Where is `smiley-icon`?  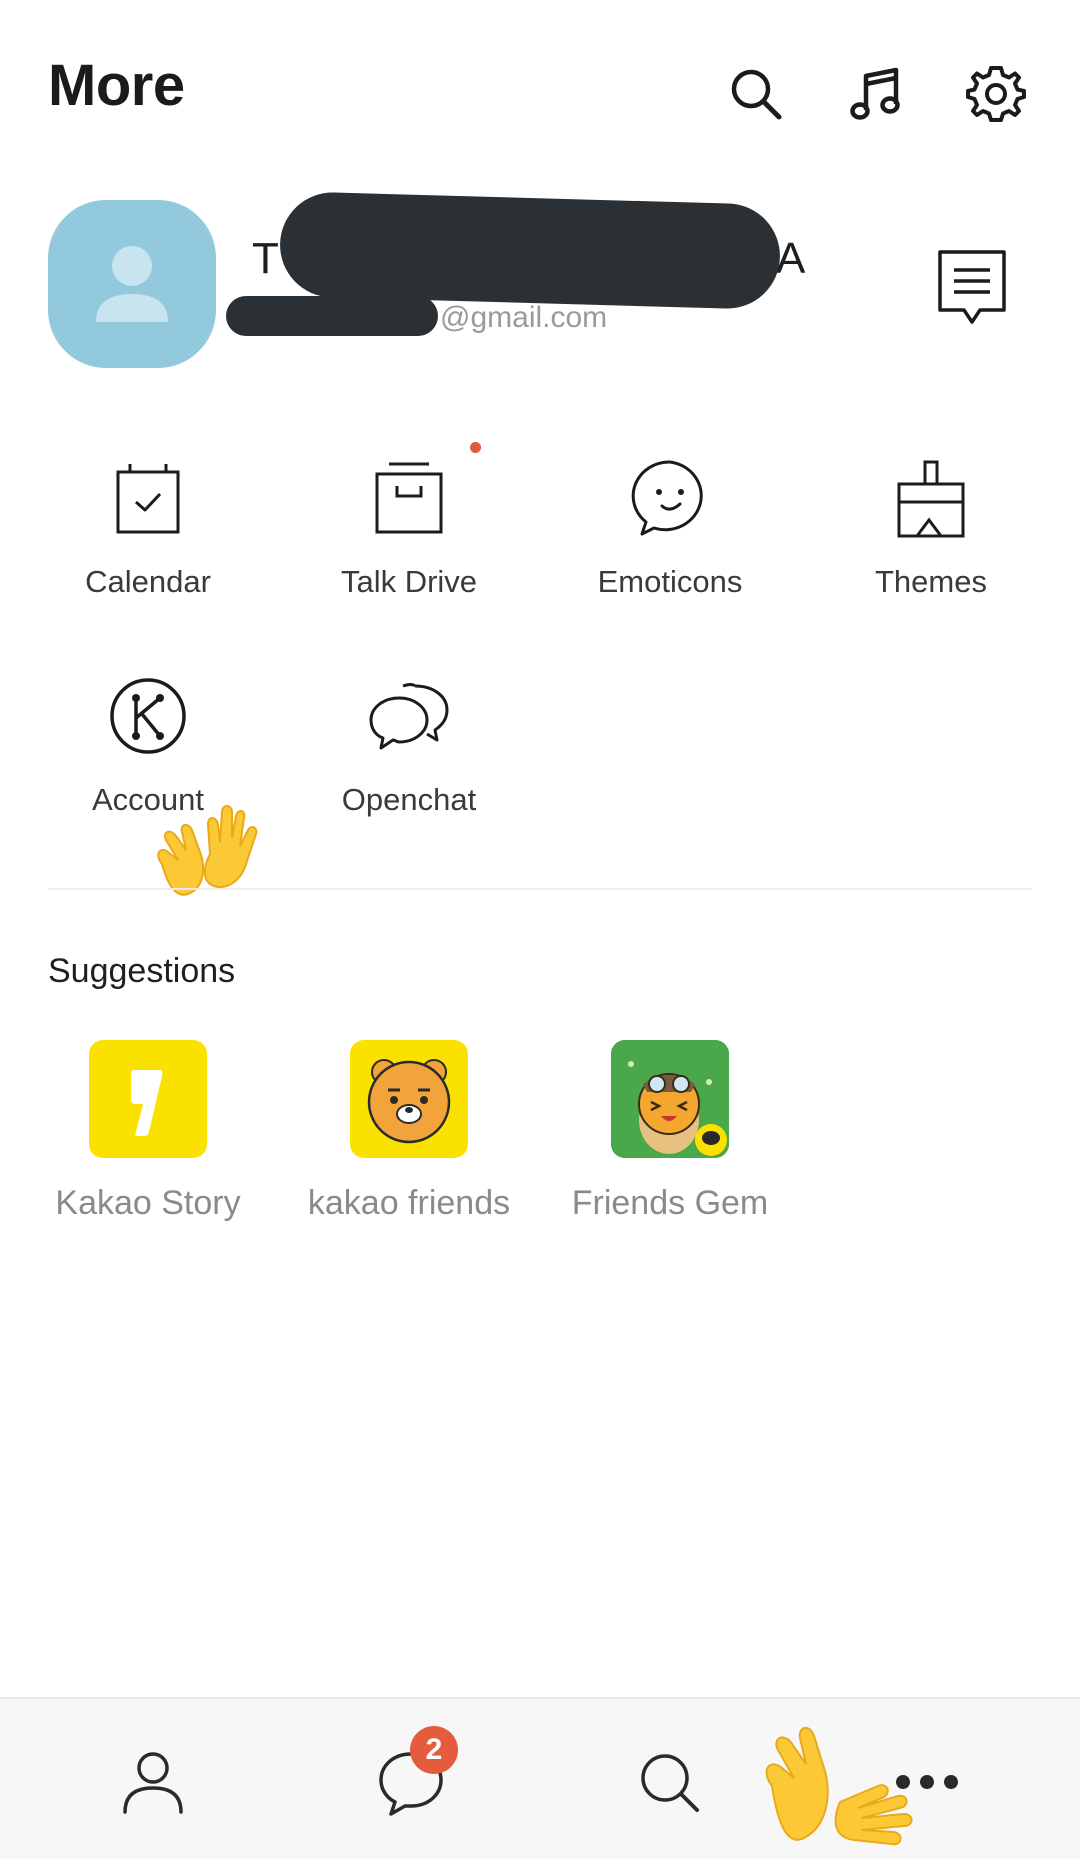
smiley-icon is located at coordinates (670, 498).